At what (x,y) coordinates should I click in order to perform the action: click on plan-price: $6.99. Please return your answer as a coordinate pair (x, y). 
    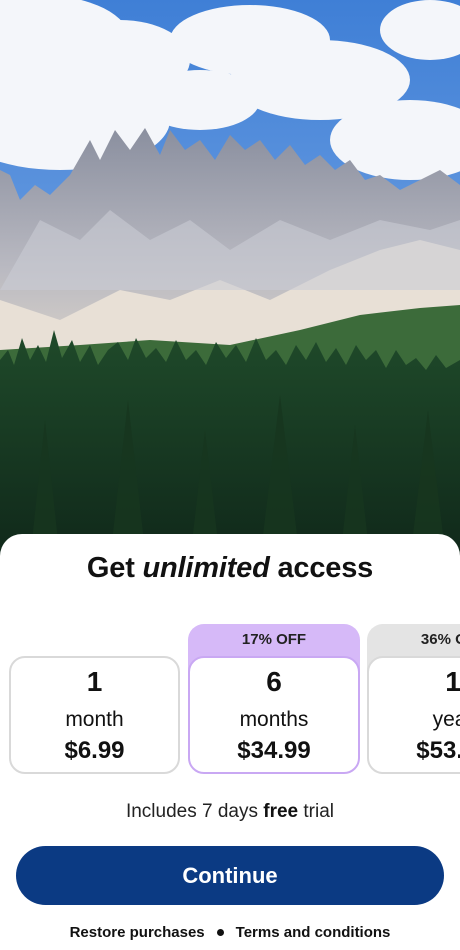
    Looking at the image, I should click on (94, 750).